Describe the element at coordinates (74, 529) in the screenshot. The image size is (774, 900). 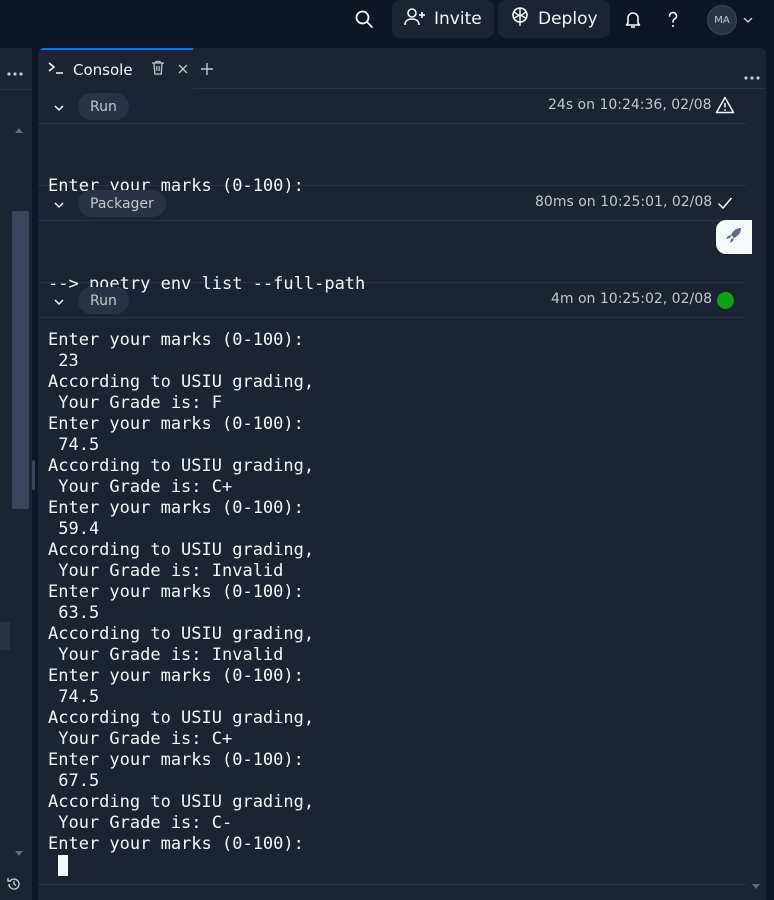
I see `output-line: 59.4` at that location.